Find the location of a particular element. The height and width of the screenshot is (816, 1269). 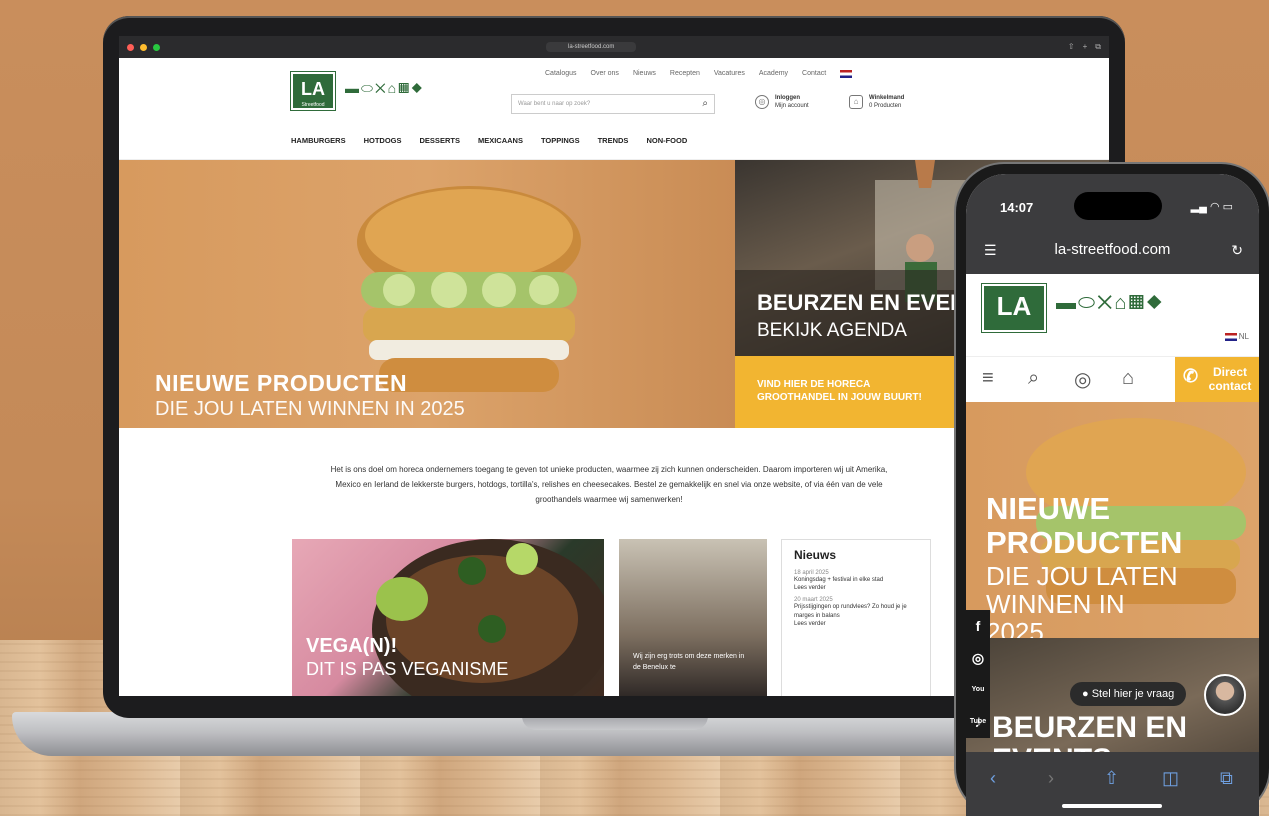

chat-avatar is located at coordinates (1225, 695).